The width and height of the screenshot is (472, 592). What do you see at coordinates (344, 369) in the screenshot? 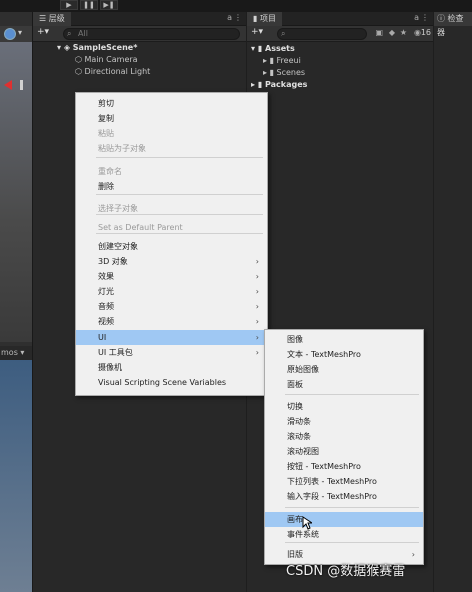
I see `submenu-item: 原始图像` at bounding box center [344, 369].